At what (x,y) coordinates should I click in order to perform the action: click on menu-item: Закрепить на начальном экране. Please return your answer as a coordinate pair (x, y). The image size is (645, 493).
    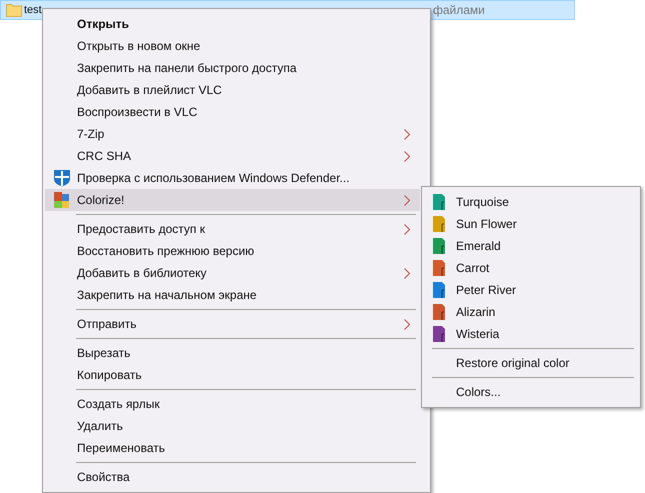
    Looking at the image, I should click on (232, 295).